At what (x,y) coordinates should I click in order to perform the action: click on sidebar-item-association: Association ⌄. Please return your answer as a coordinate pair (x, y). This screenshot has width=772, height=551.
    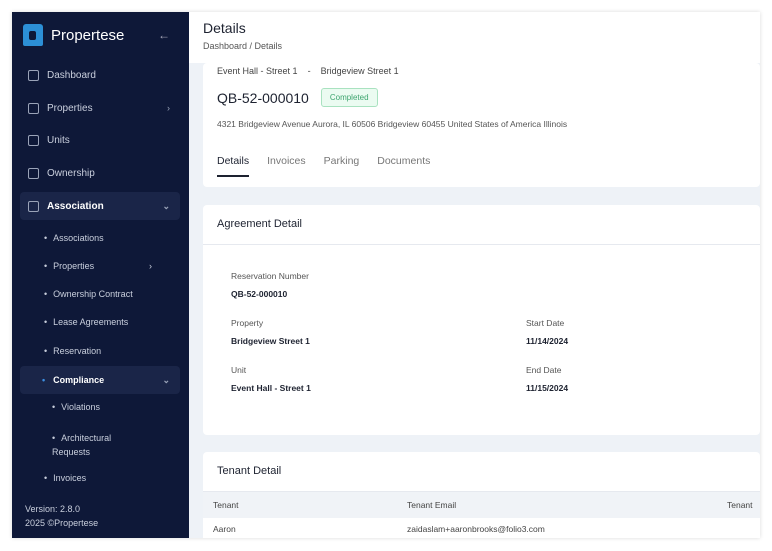
    Looking at the image, I should click on (100, 206).